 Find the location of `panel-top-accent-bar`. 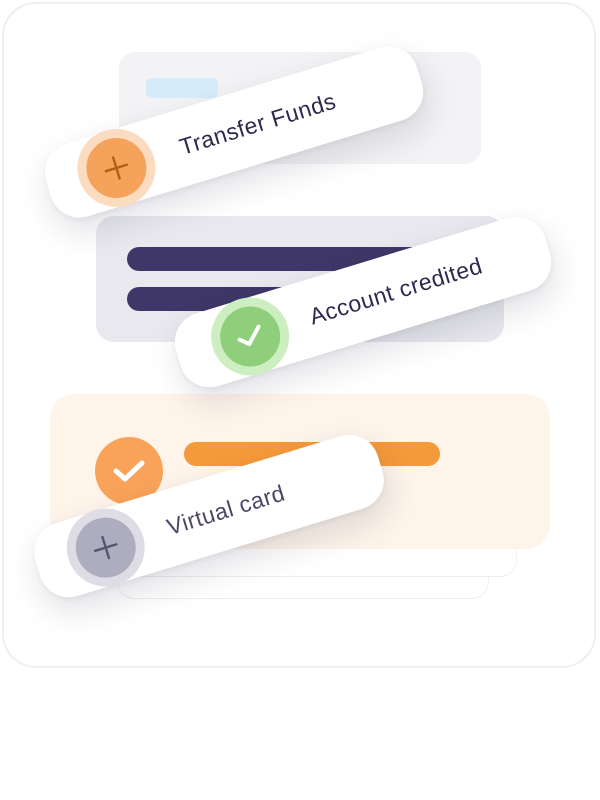

panel-top-accent-bar is located at coordinates (182, 88).